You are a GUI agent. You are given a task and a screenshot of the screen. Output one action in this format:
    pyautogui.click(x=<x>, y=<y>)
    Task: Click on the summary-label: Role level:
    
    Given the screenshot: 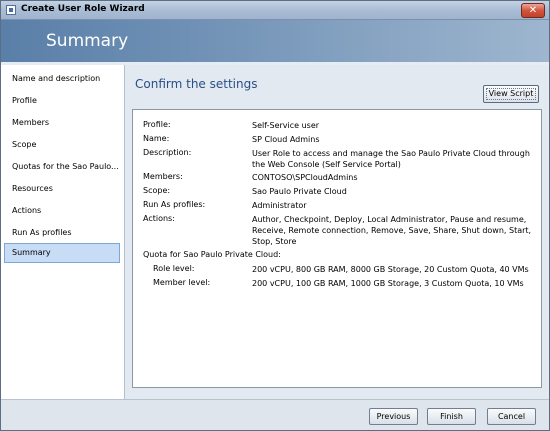 What is the action you would take?
    pyautogui.click(x=174, y=268)
    